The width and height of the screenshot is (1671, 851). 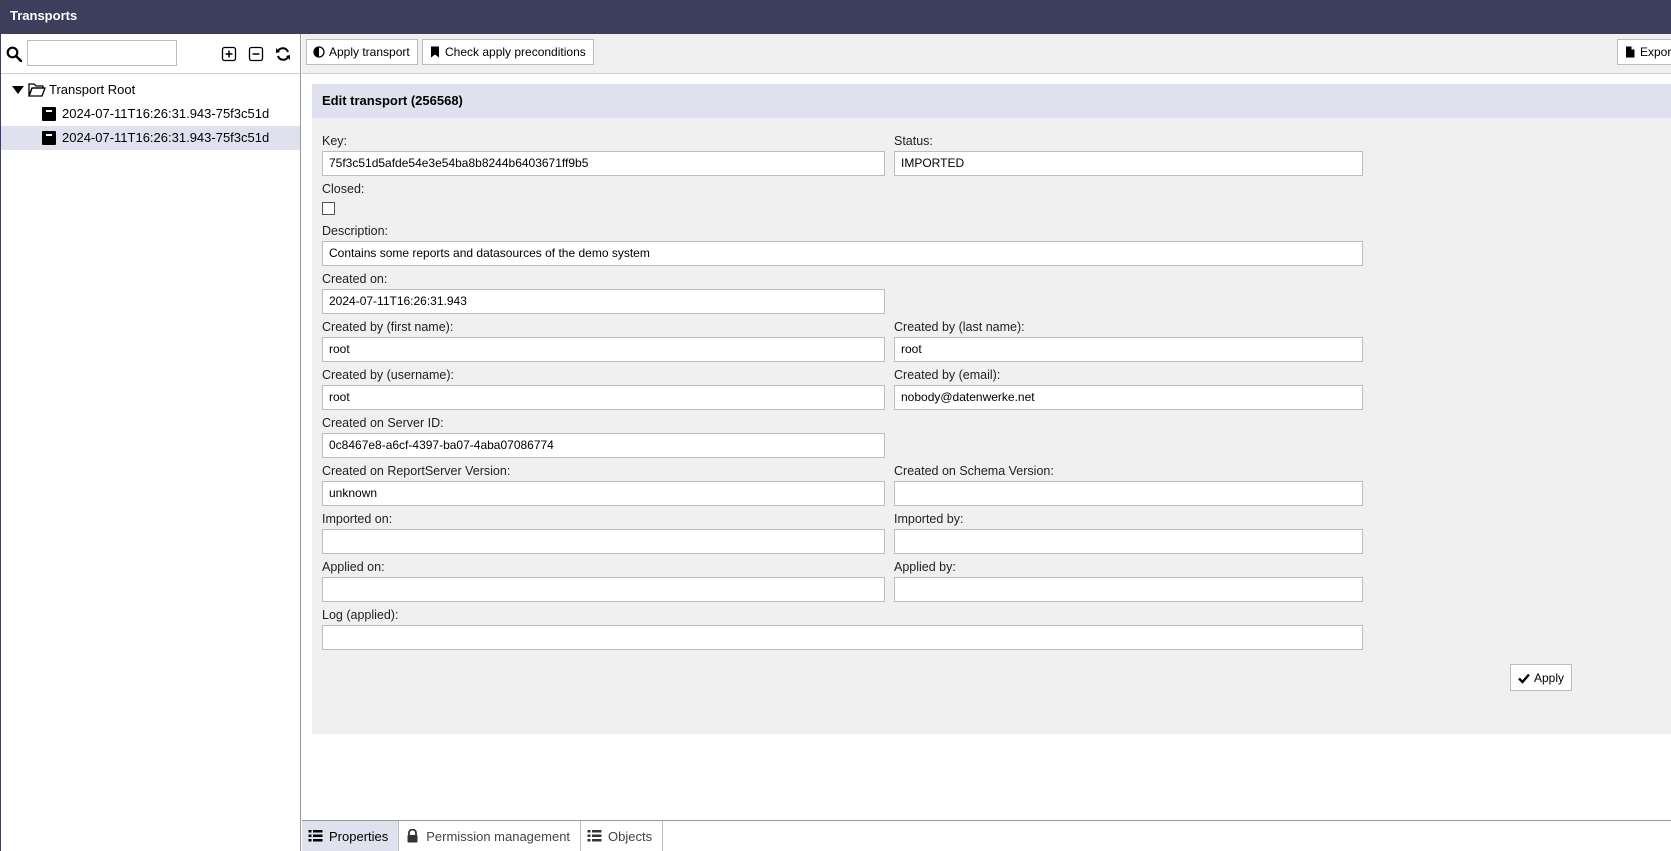 What do you see at coordinates (328, 208) in the screenshot?
I see `closed-checkbox` at bounding box center [328, 208].